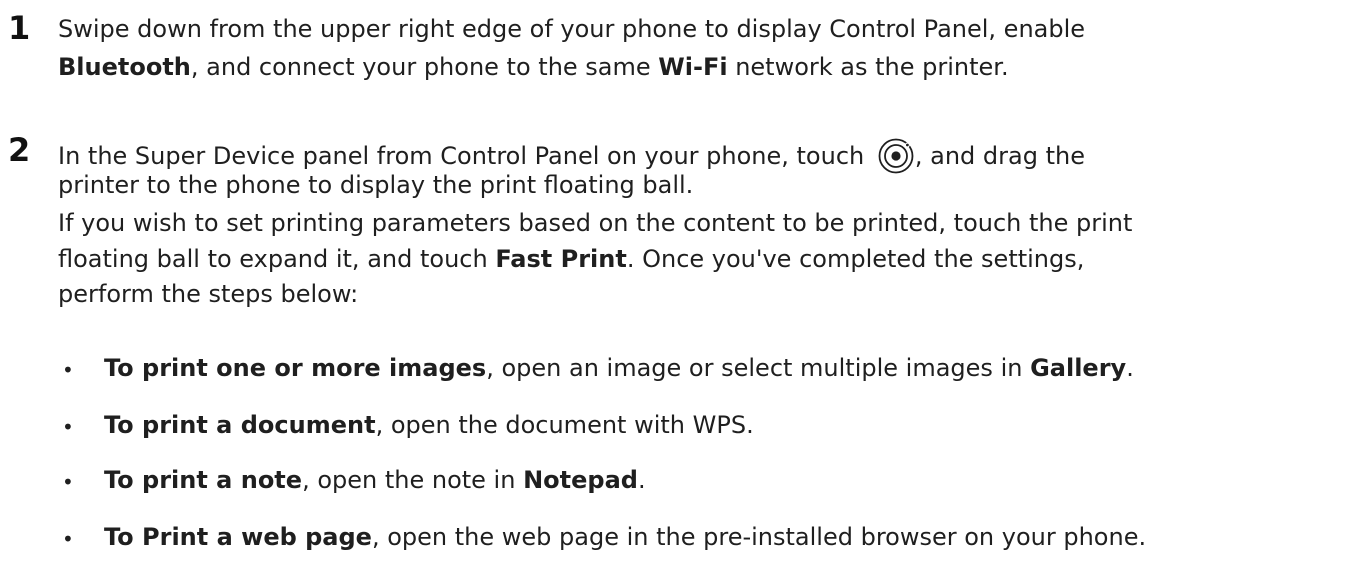  Describe the element at coordinates (277, 259) in the screenshot. I see `step-text: floating ball to expand it, and touch` at that location.